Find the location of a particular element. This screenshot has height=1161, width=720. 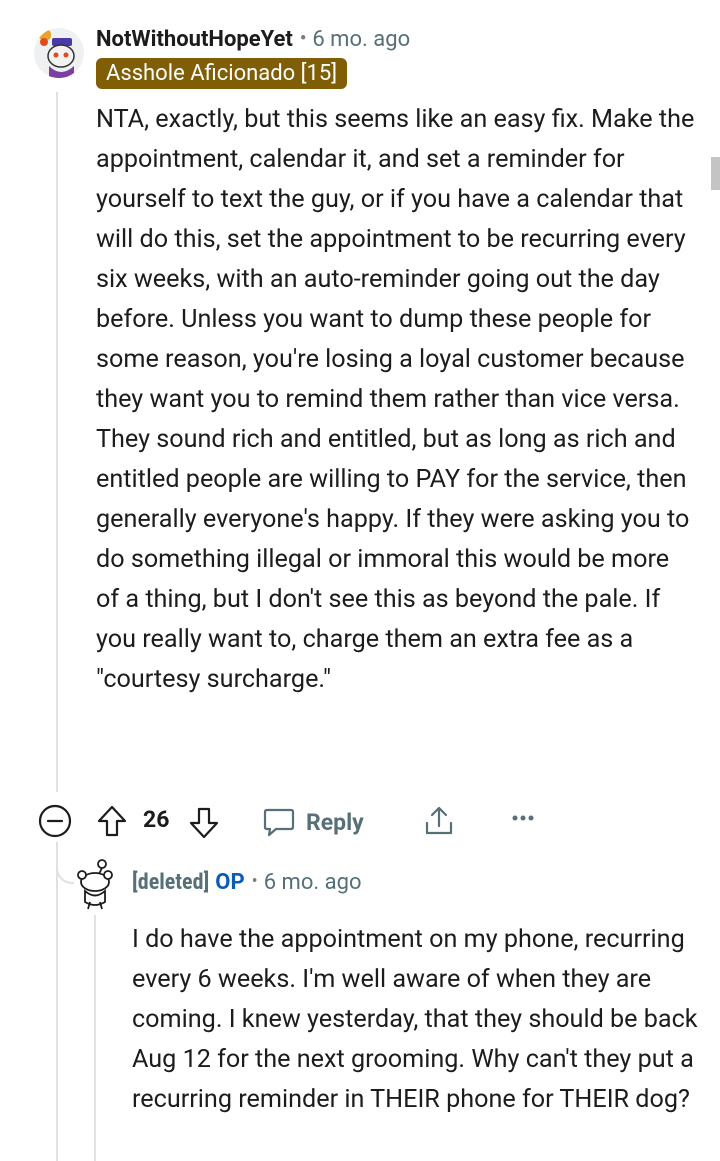

reply-username: [deleted] is located at coordinates (171, 882).